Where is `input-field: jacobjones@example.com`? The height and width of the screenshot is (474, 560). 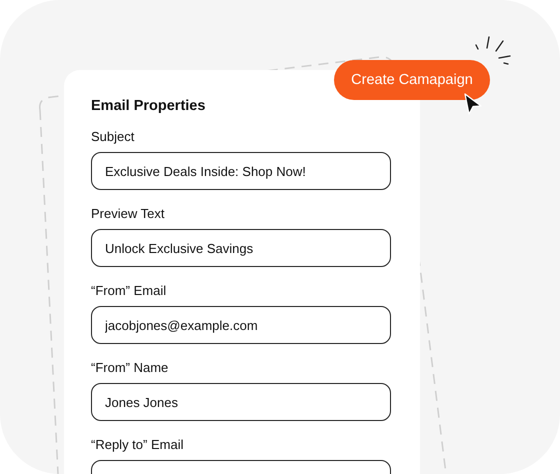
input-field: jacobjones@example.com is located at coordinates (241, 325).